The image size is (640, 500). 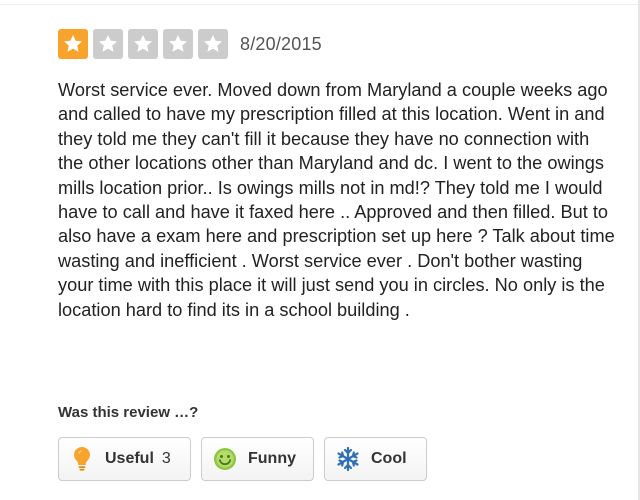 I want to click on vote-buttons: Useful 3 Funny Cool, so click(x=242, y=459).